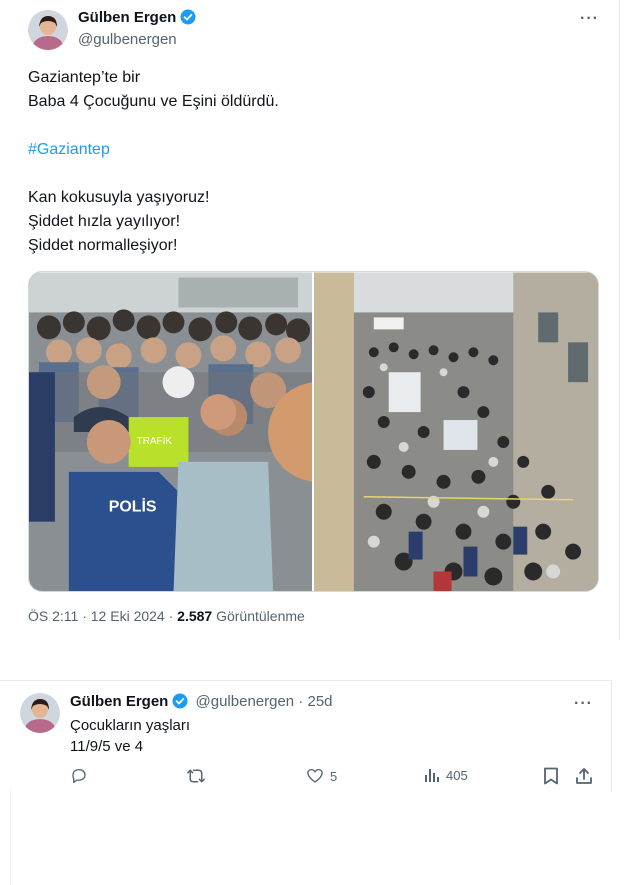  I want to click on retweet-button, so click(196, 776).